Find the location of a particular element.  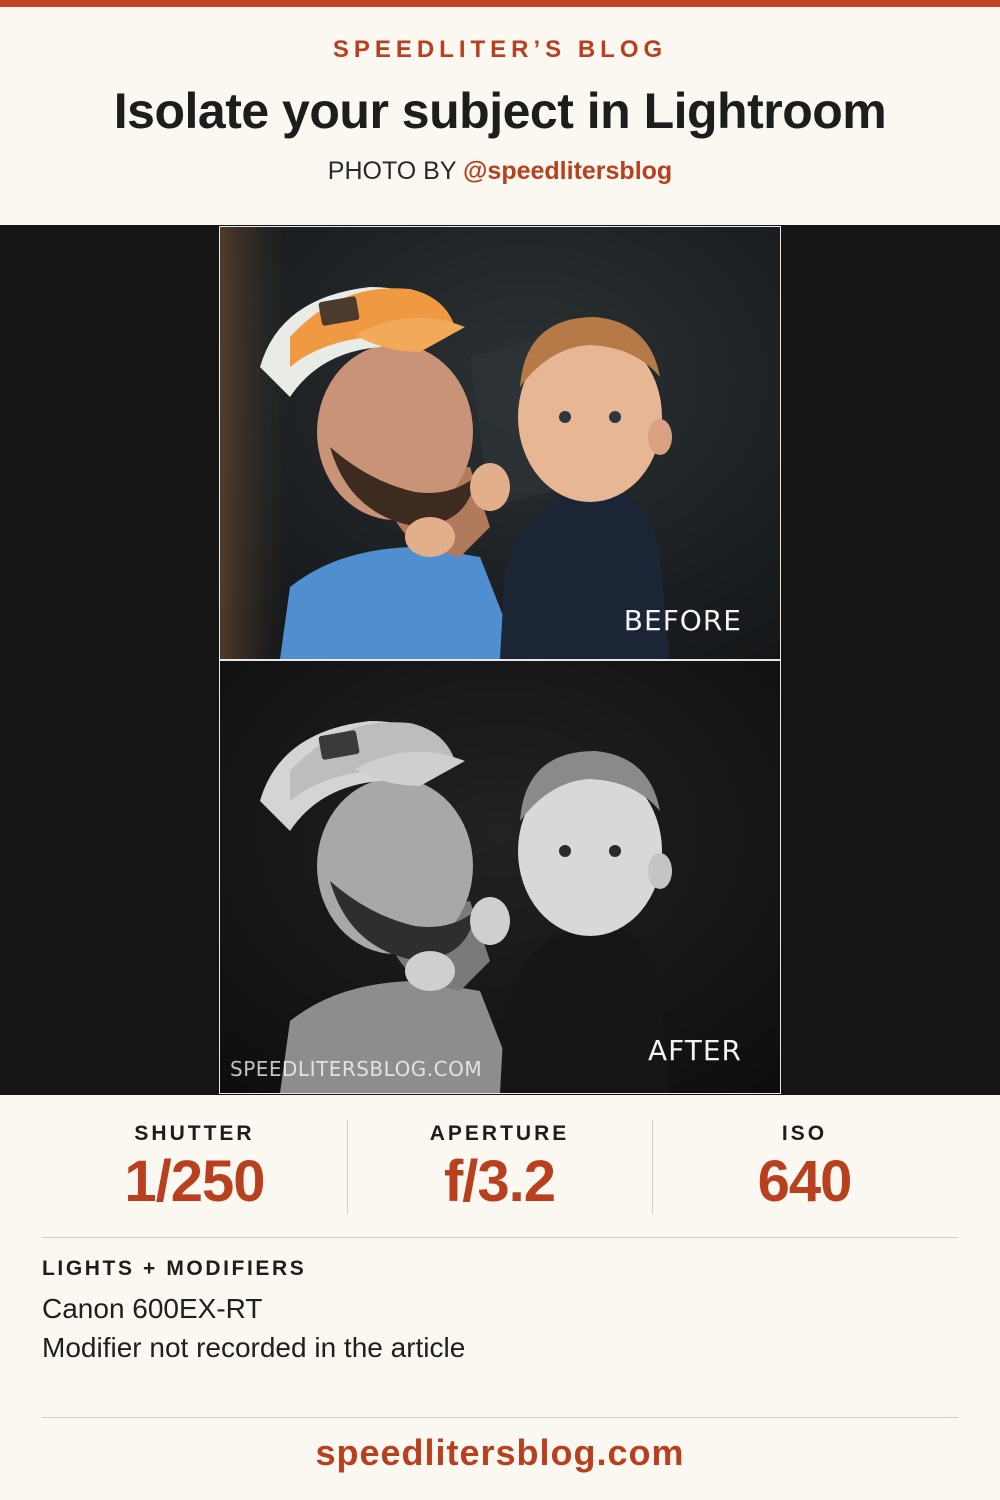

footer-url-link: speedlitersblog.com is located at coordinates (500, 1453).